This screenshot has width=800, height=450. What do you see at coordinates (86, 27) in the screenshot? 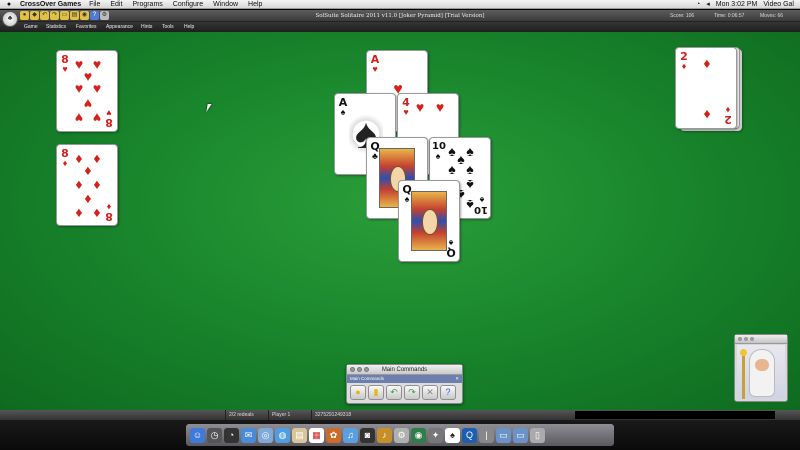
I see `menu-favorites: Favorites` at bounding box center [86, 27].